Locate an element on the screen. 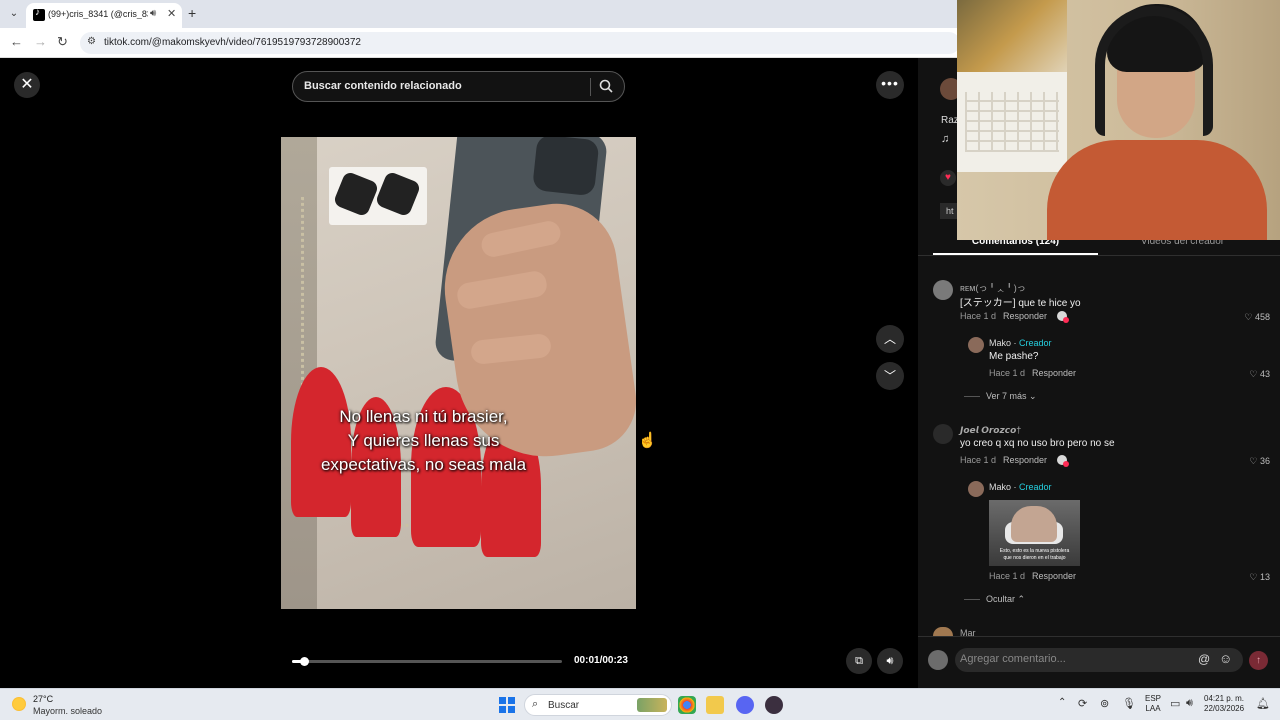 The image size is (1280, 720). like-count: 43 is located at coordinates (1264, 374).